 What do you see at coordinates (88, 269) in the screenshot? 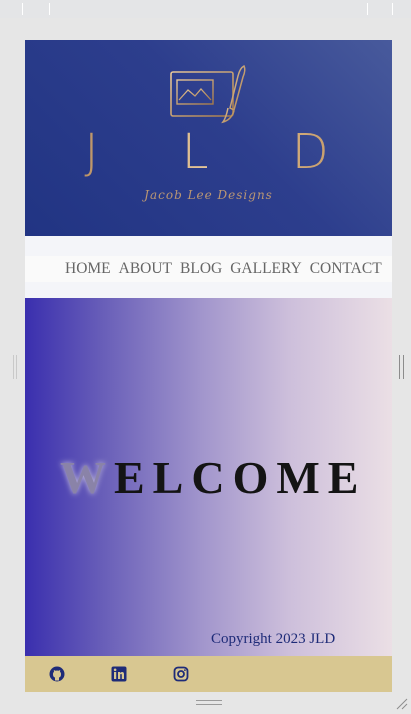
I see `nav-link-home: HOME` at bounding box center [88, 269].